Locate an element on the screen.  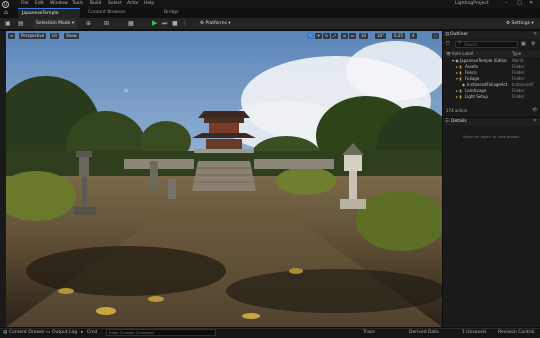
unsaved-button: 1 Unsaved is located at coordinates (474, 332).